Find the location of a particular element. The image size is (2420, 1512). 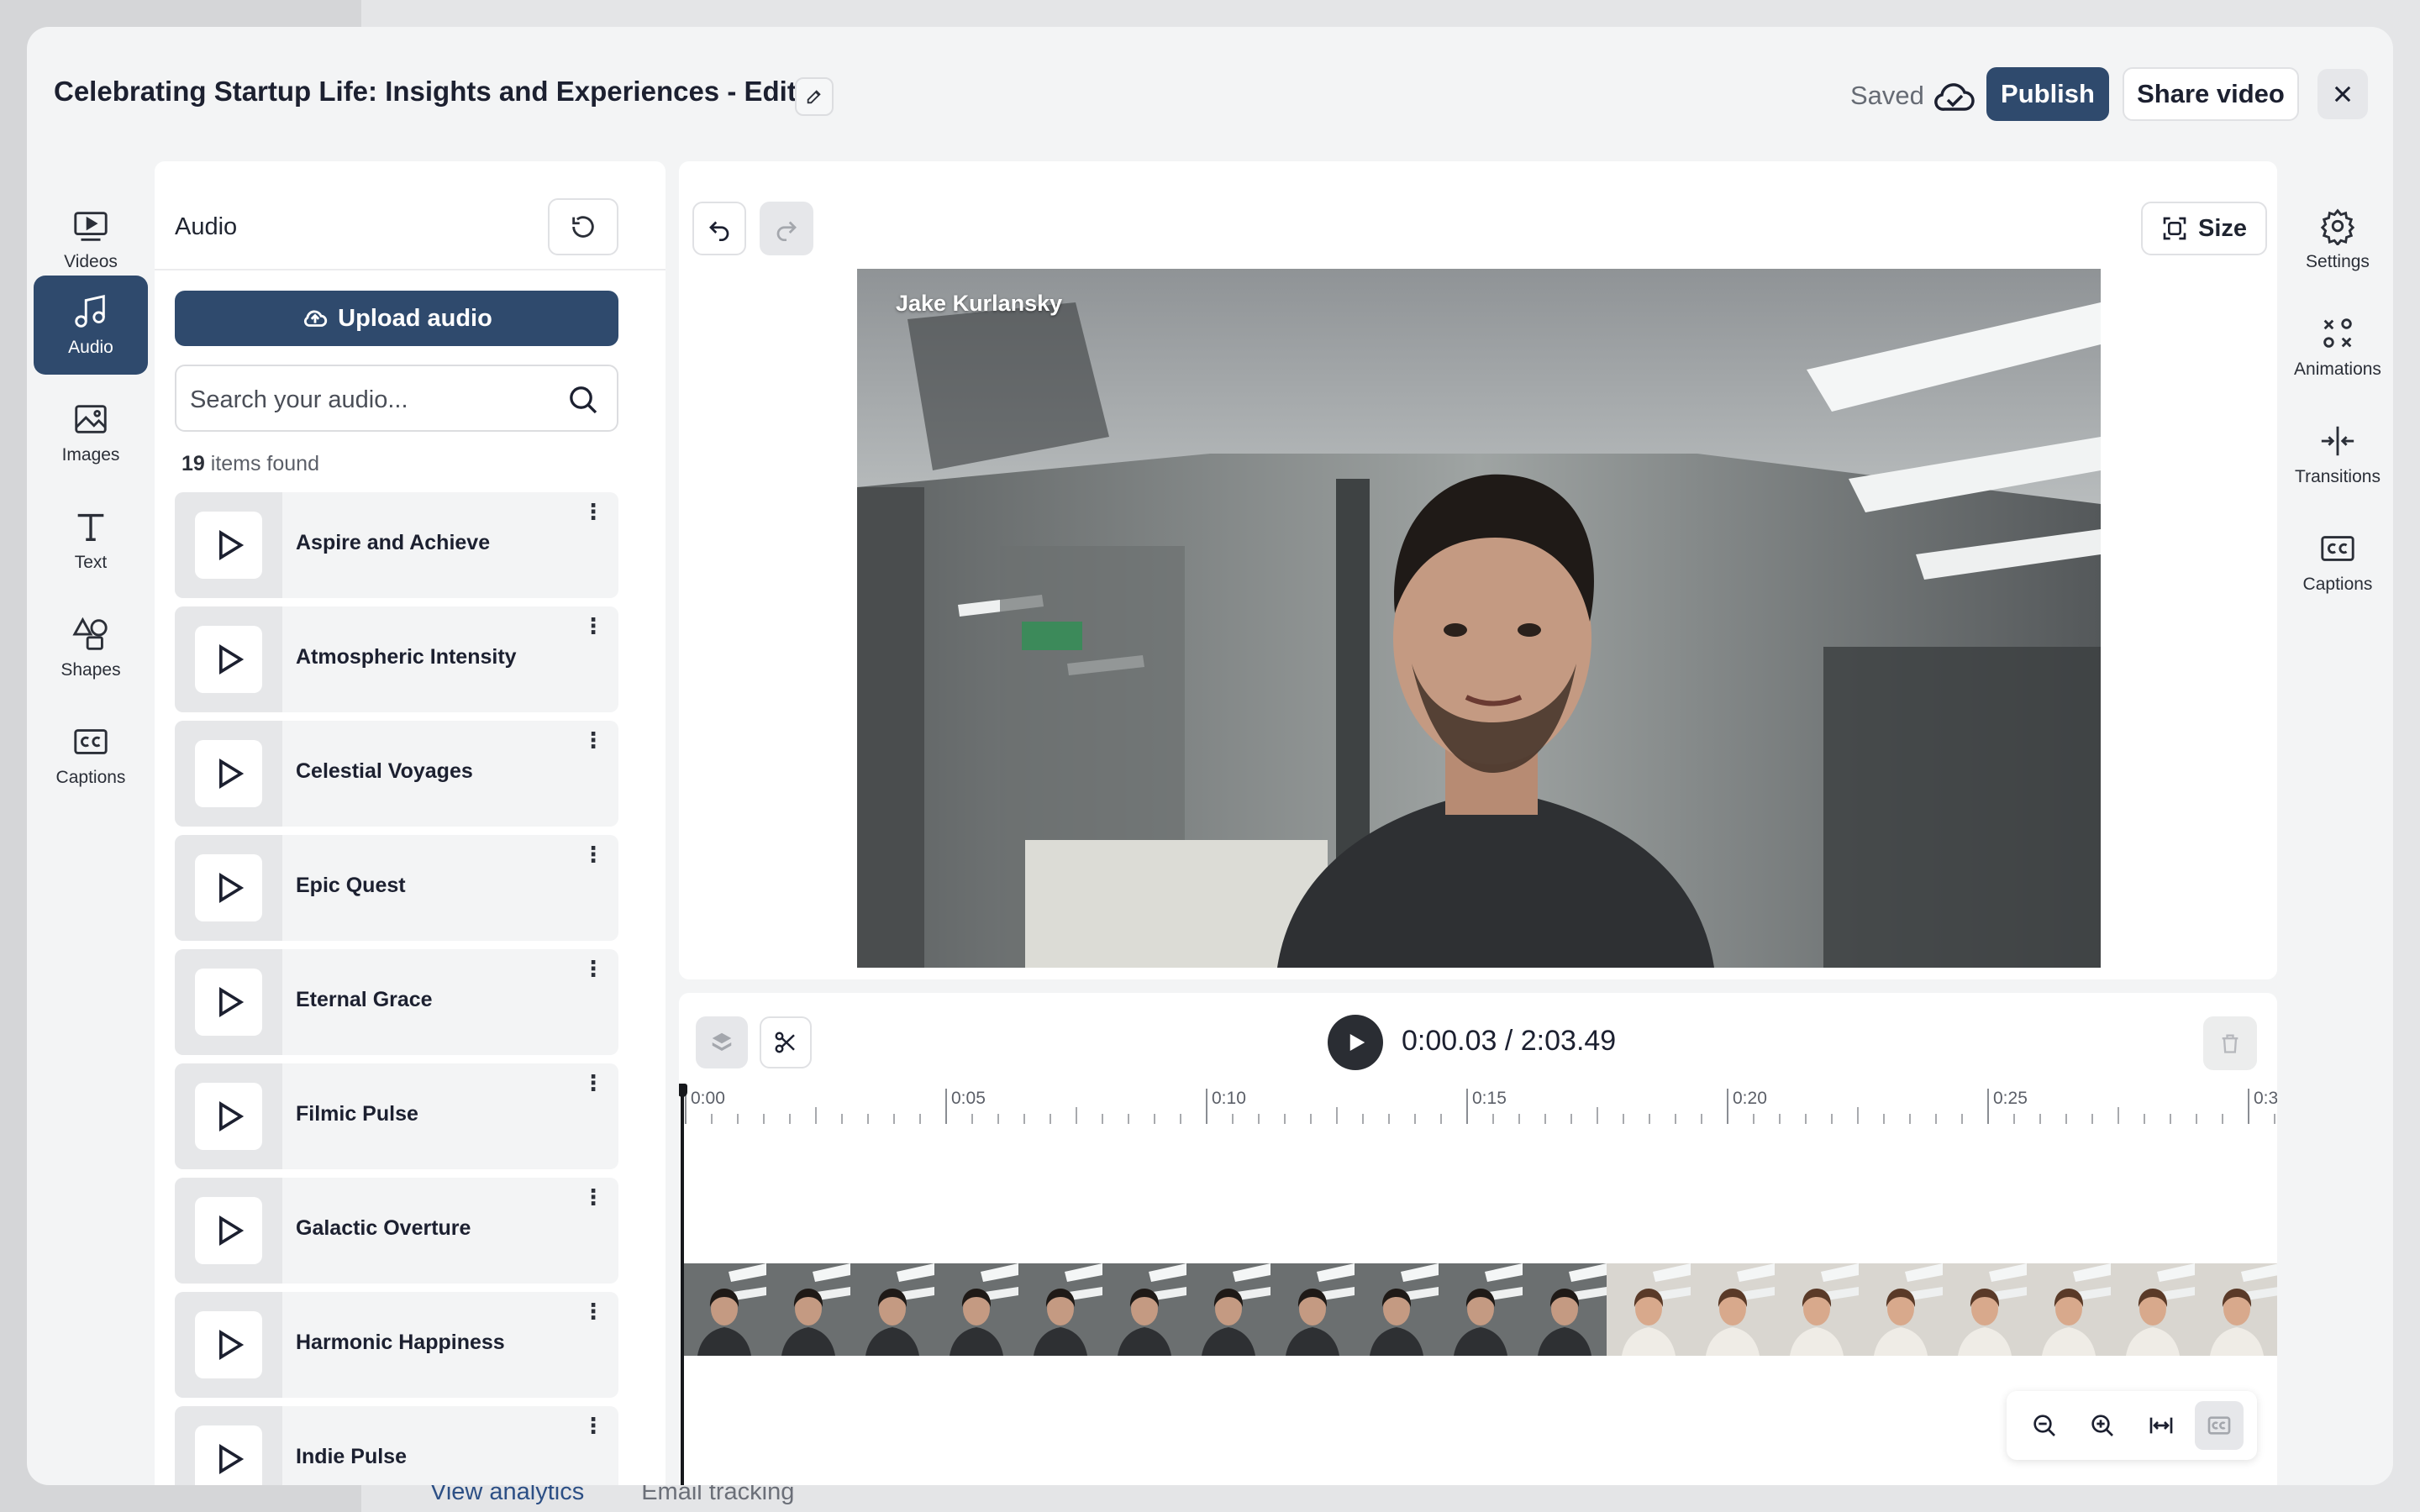

size-label: Size is located at coordinates (2222, 228).